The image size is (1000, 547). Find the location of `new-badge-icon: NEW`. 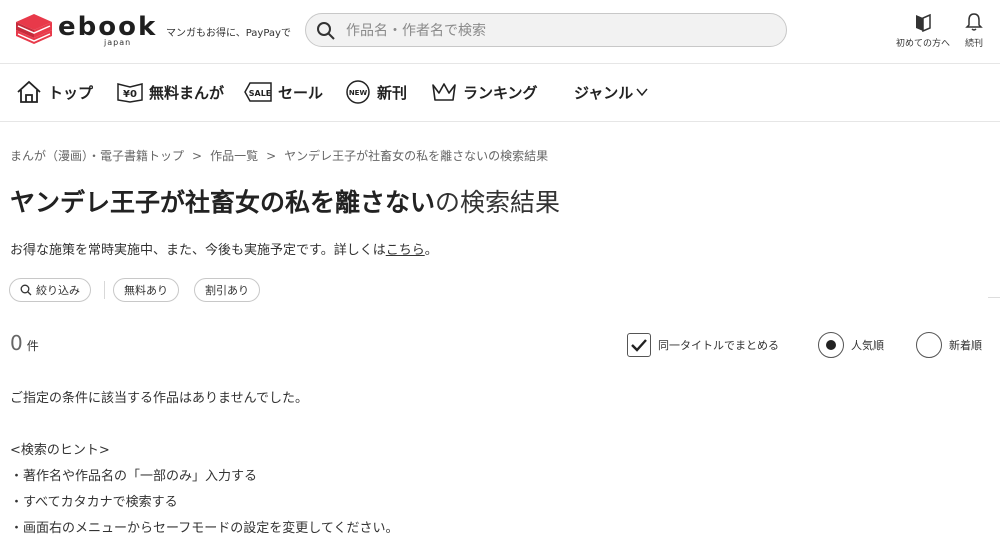

new-badge-icon: NEW is located at coordinates (358, 92).